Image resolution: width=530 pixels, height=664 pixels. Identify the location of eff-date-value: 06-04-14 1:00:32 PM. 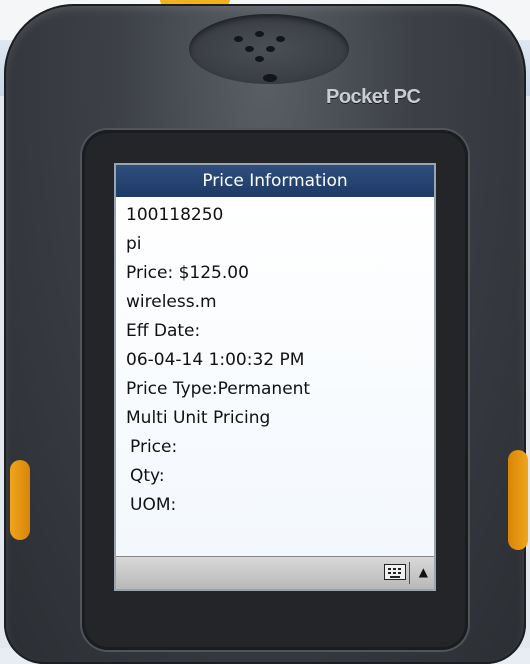
(215, 360).